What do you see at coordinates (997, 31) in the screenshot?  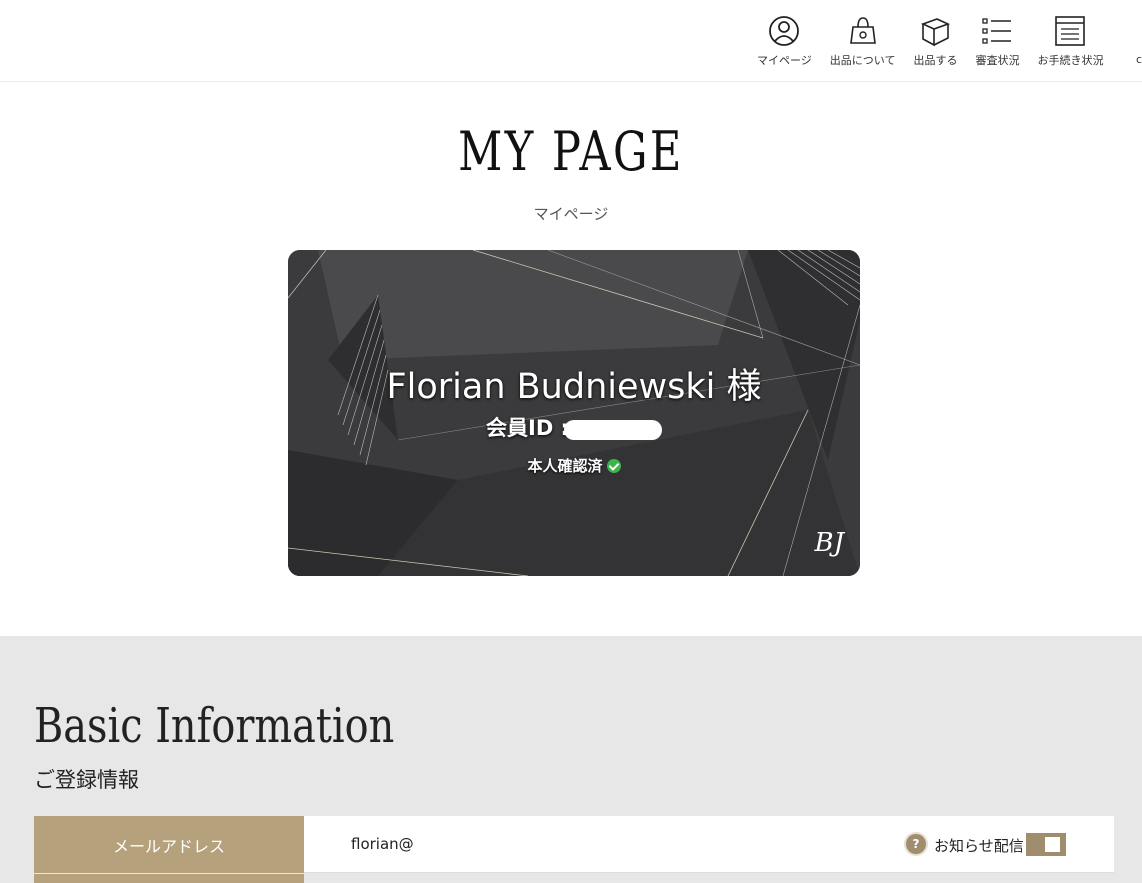 I see `list-icon` at bounding box center [997, 31].